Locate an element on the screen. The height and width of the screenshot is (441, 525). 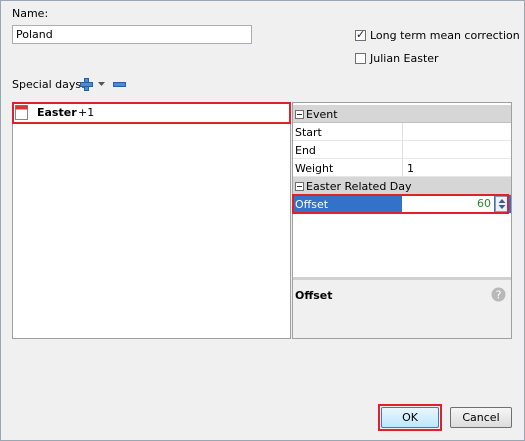
easter-category-row: Easter Related Day is located at coordinates (402, 186).